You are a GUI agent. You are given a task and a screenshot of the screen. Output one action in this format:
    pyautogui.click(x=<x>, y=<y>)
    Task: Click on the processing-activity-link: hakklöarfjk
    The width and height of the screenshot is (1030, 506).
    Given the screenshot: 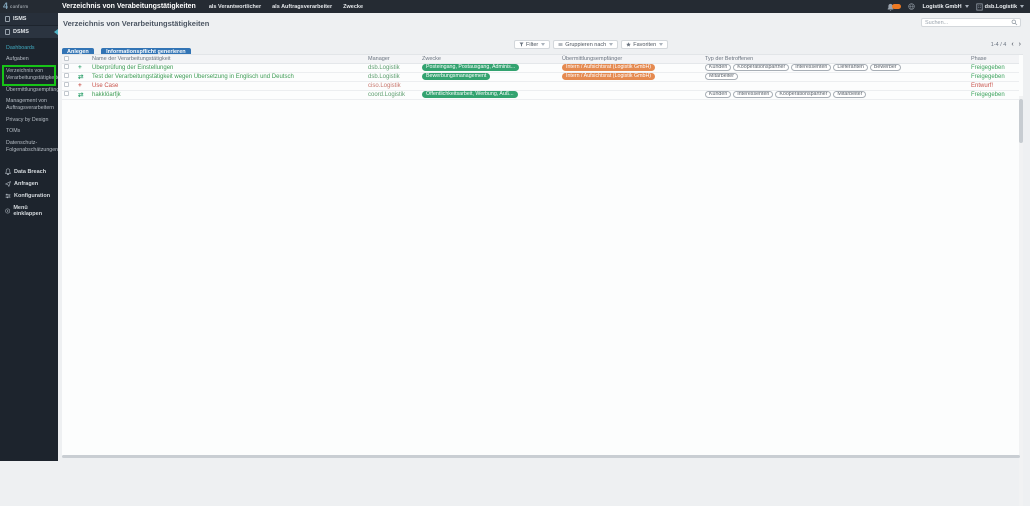 What is the action you would take?
    pyautogui.click(x=106, y=95)
    